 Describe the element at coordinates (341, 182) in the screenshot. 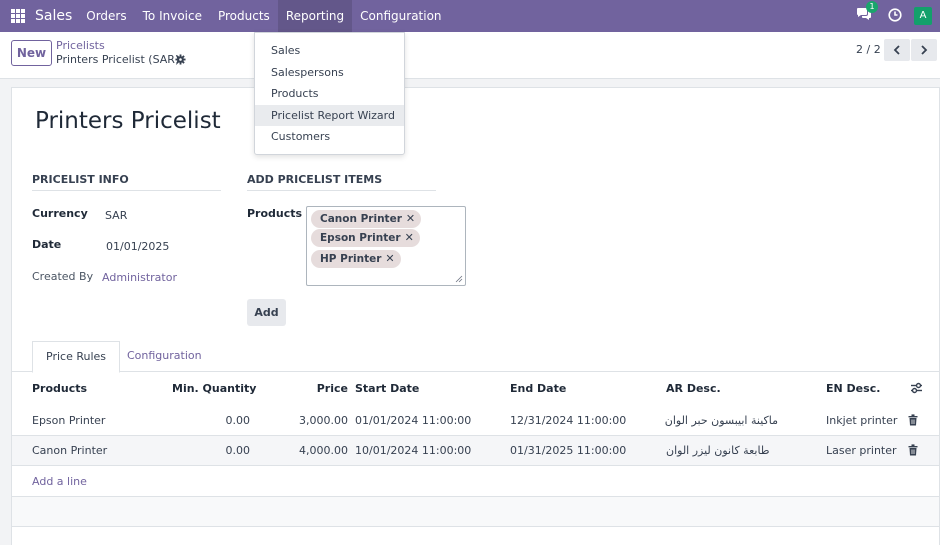

I see `section-add-items: ADD PRICELIST ITEMS` at that location.